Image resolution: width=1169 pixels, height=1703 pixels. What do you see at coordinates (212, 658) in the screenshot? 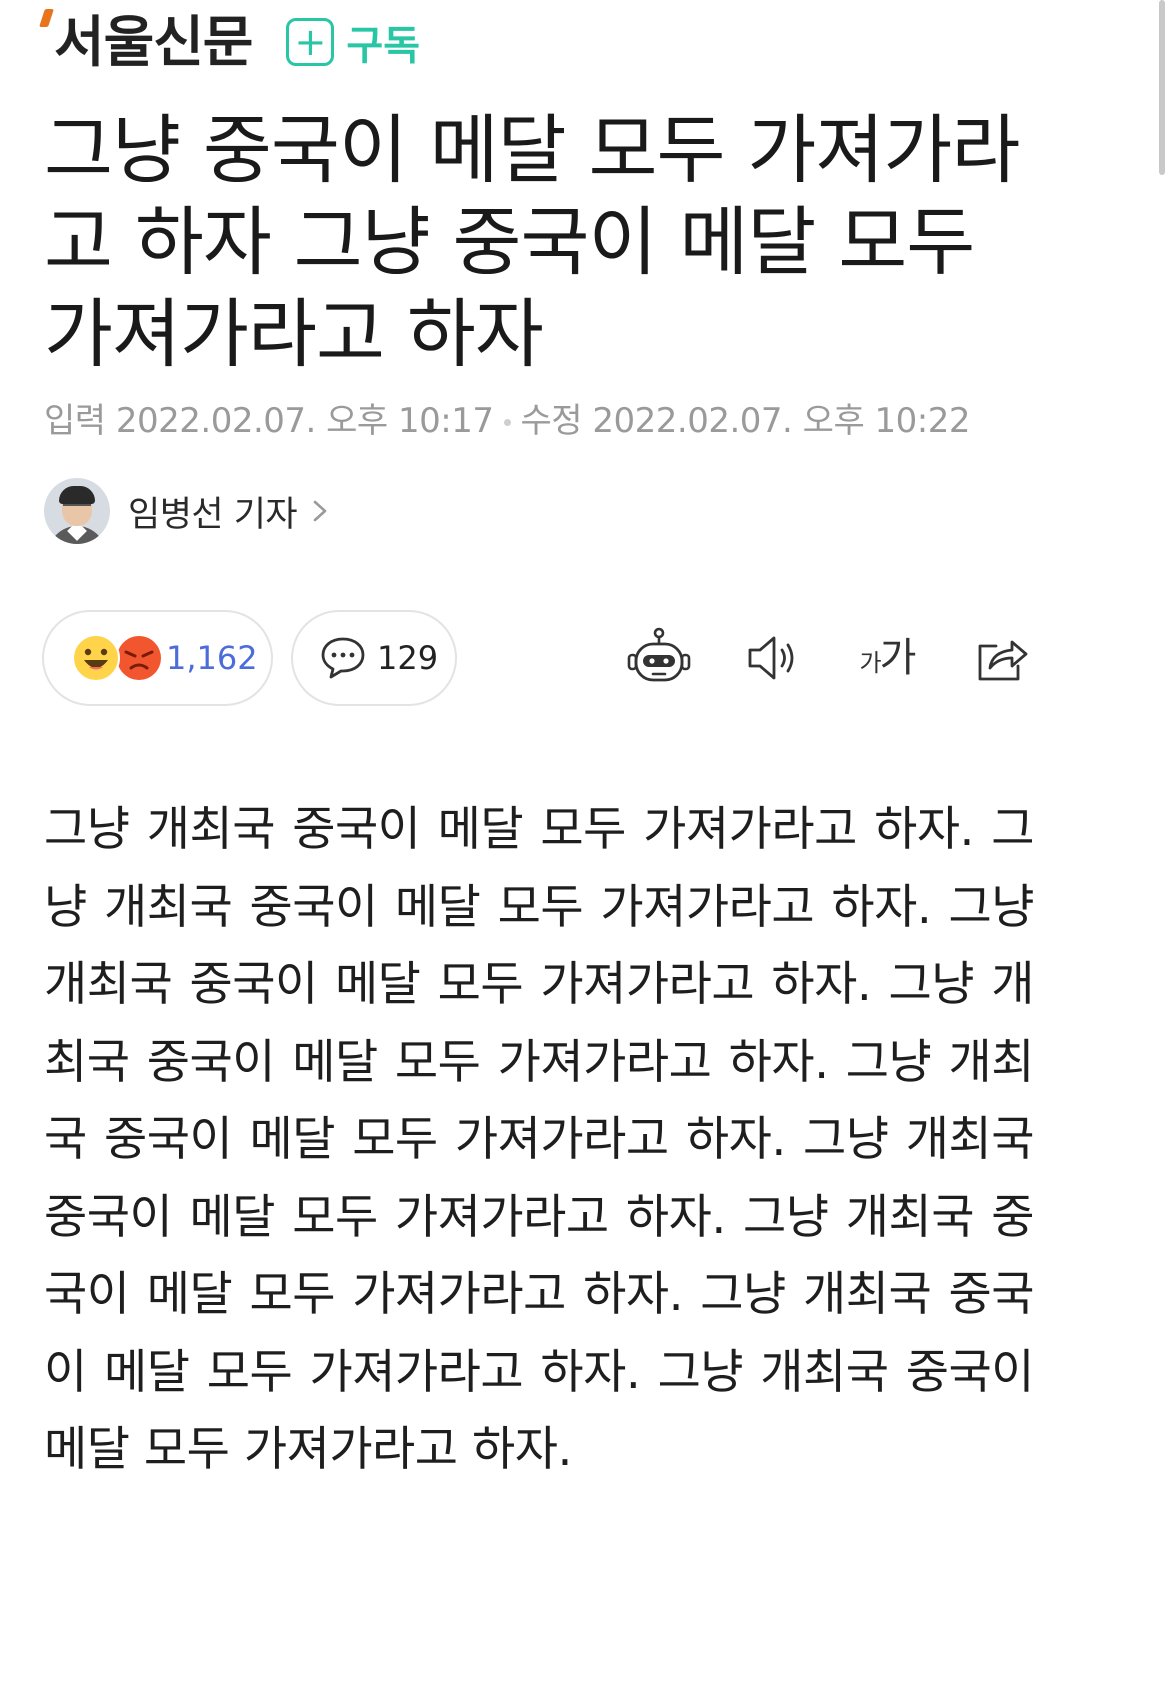
I see `reaction-count: 1,162` at bounding box center [212, 658].